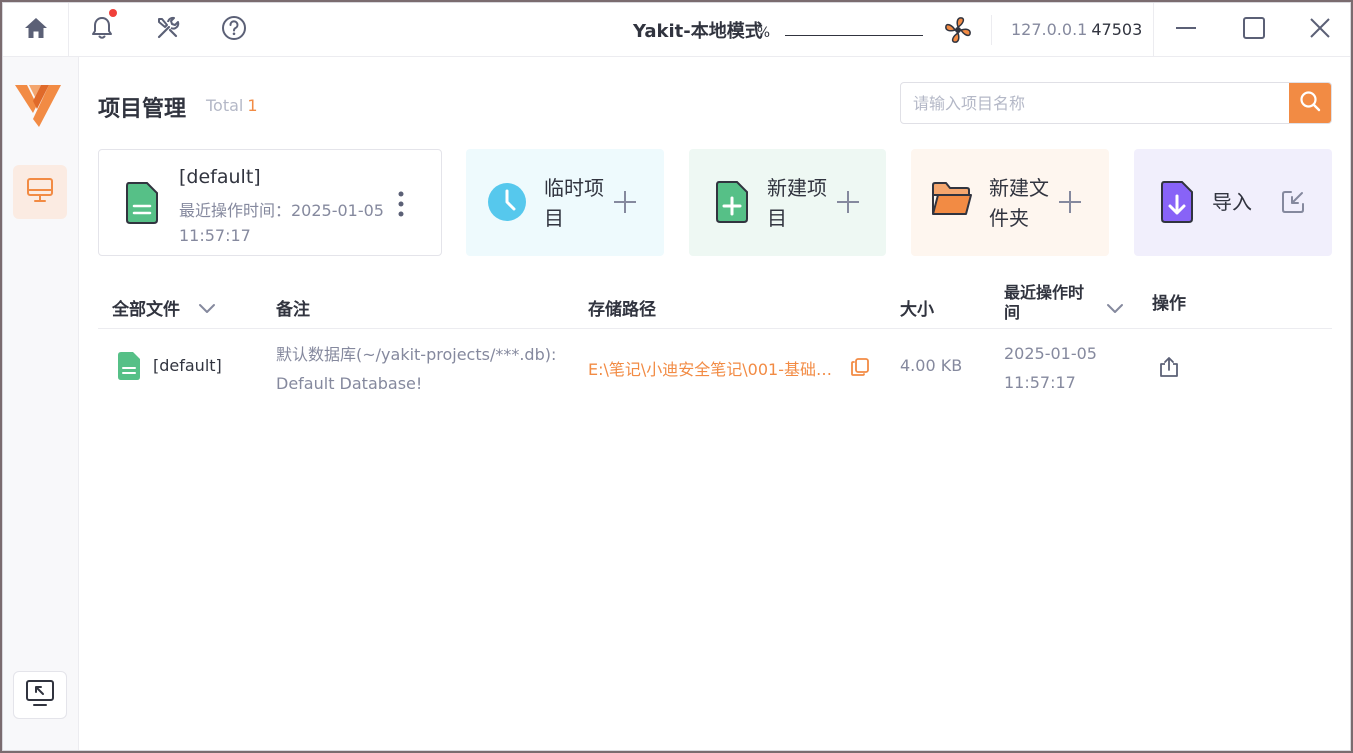 Image resolution: width=1353 pixels, height=753 pixels. I want to click on total-number: 1, so click(252, 105).